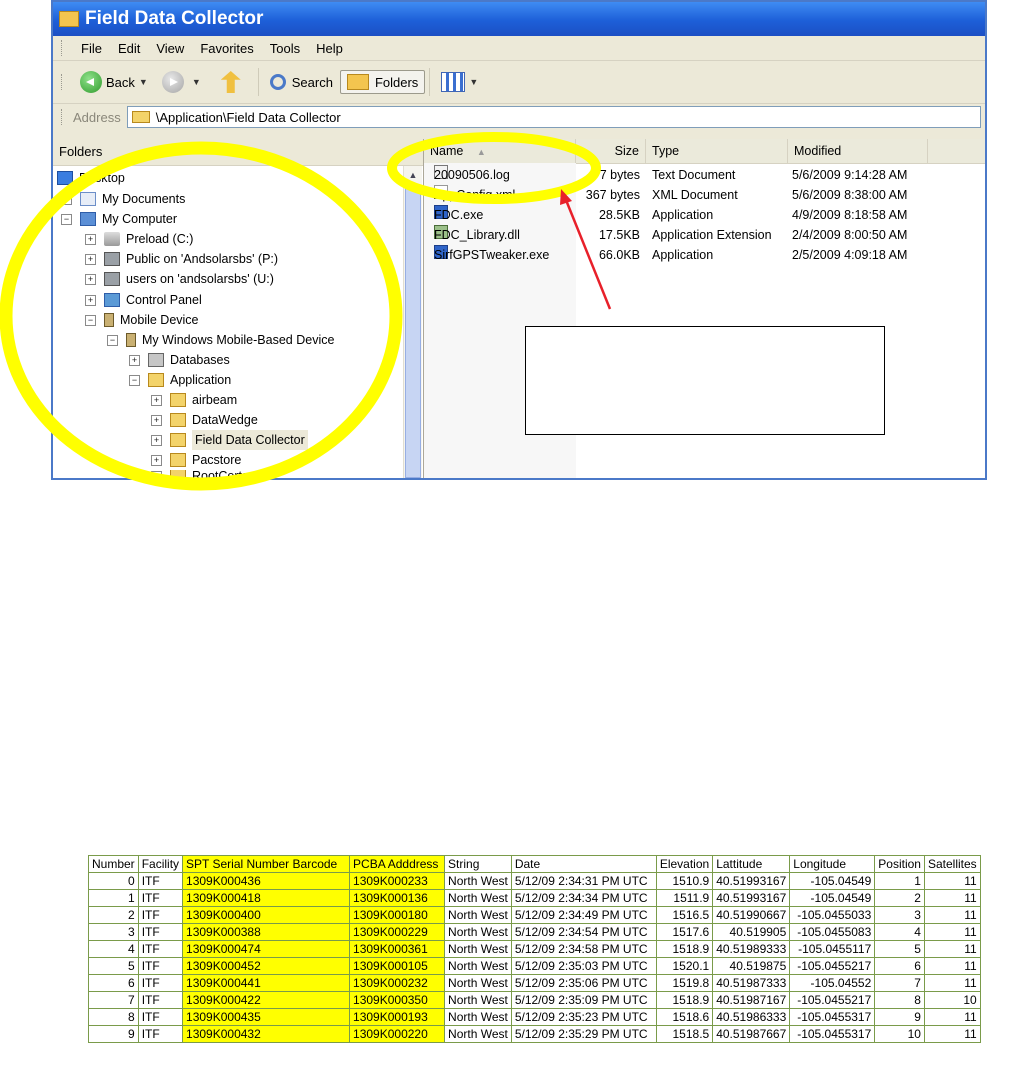 The height and width of the screenshot is (1068, 1026). What do you see at coordinates (196, 460) in the screenshot?
I see `tree-item-pacstore: + Pacstore` at bounding box center [196, 460].